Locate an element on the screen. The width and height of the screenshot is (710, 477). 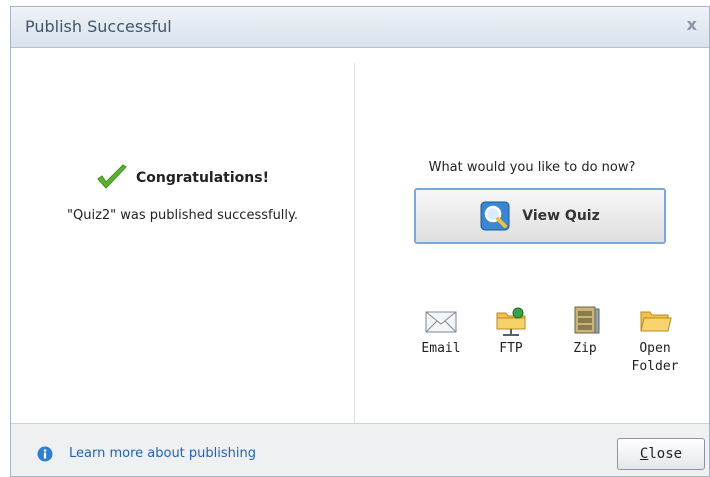
zip-label: Zip is located at coordinates (585, 348).